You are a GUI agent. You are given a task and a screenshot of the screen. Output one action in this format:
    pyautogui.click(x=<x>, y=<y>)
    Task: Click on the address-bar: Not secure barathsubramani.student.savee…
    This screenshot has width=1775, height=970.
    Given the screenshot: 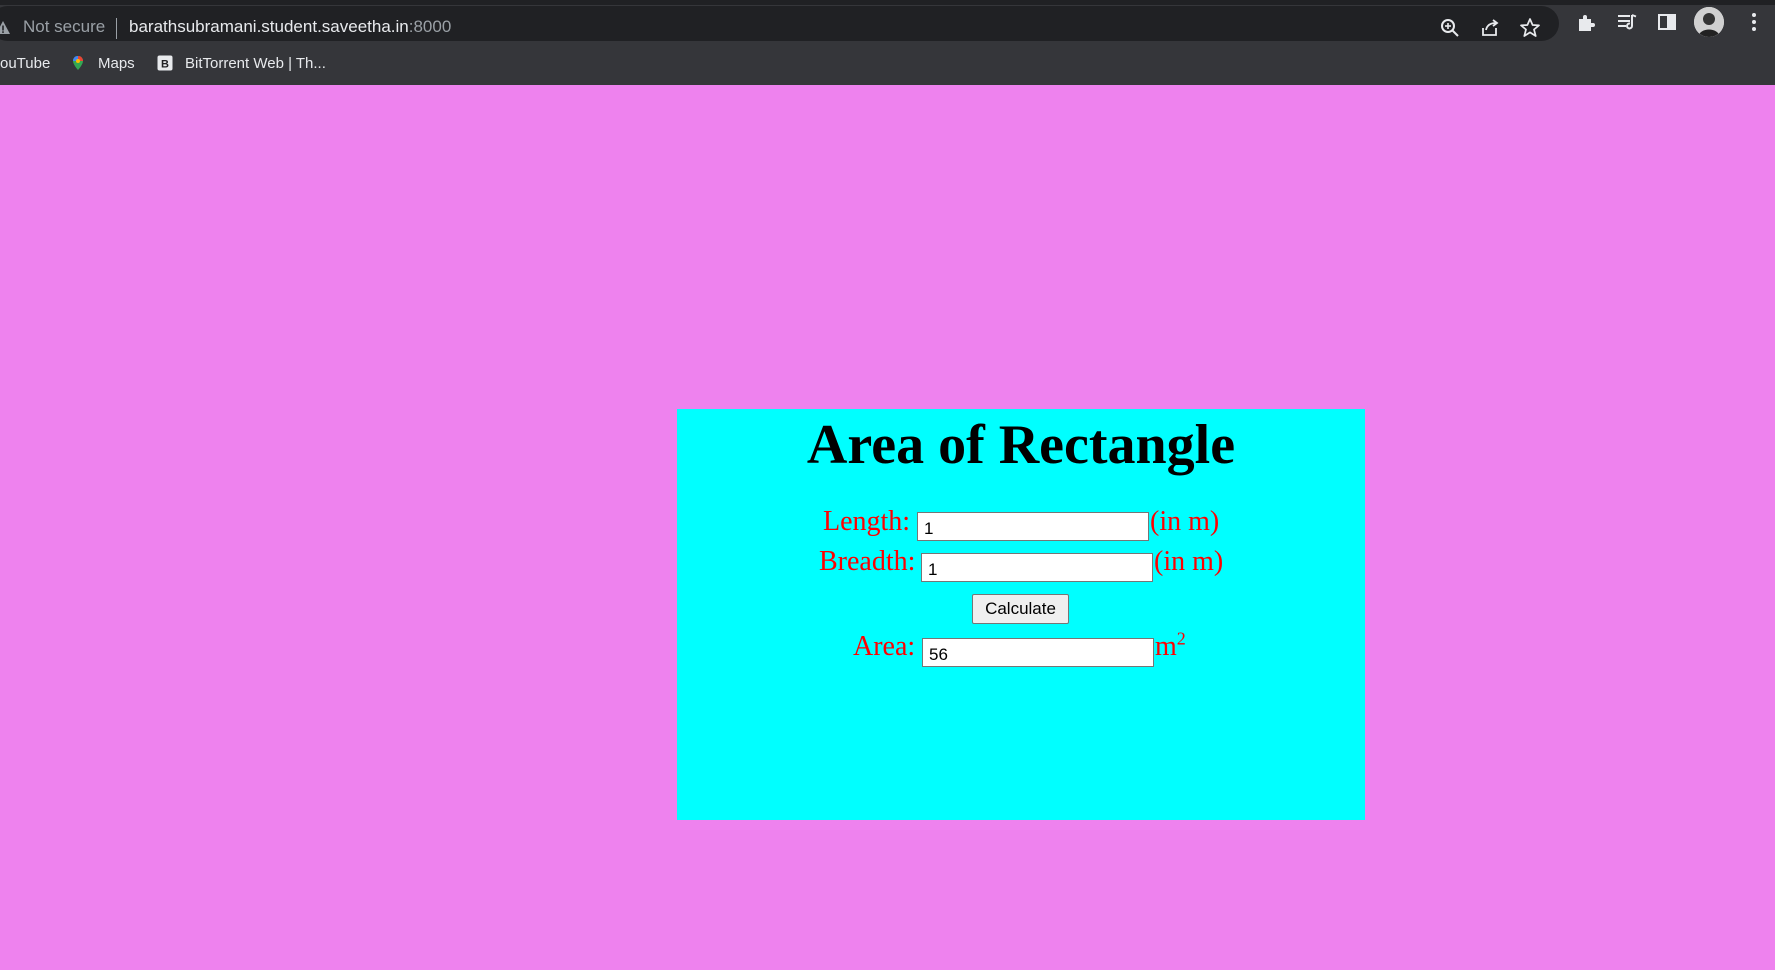 What is the action you would take?
    pyautogui.click(x=779, y=23)
    